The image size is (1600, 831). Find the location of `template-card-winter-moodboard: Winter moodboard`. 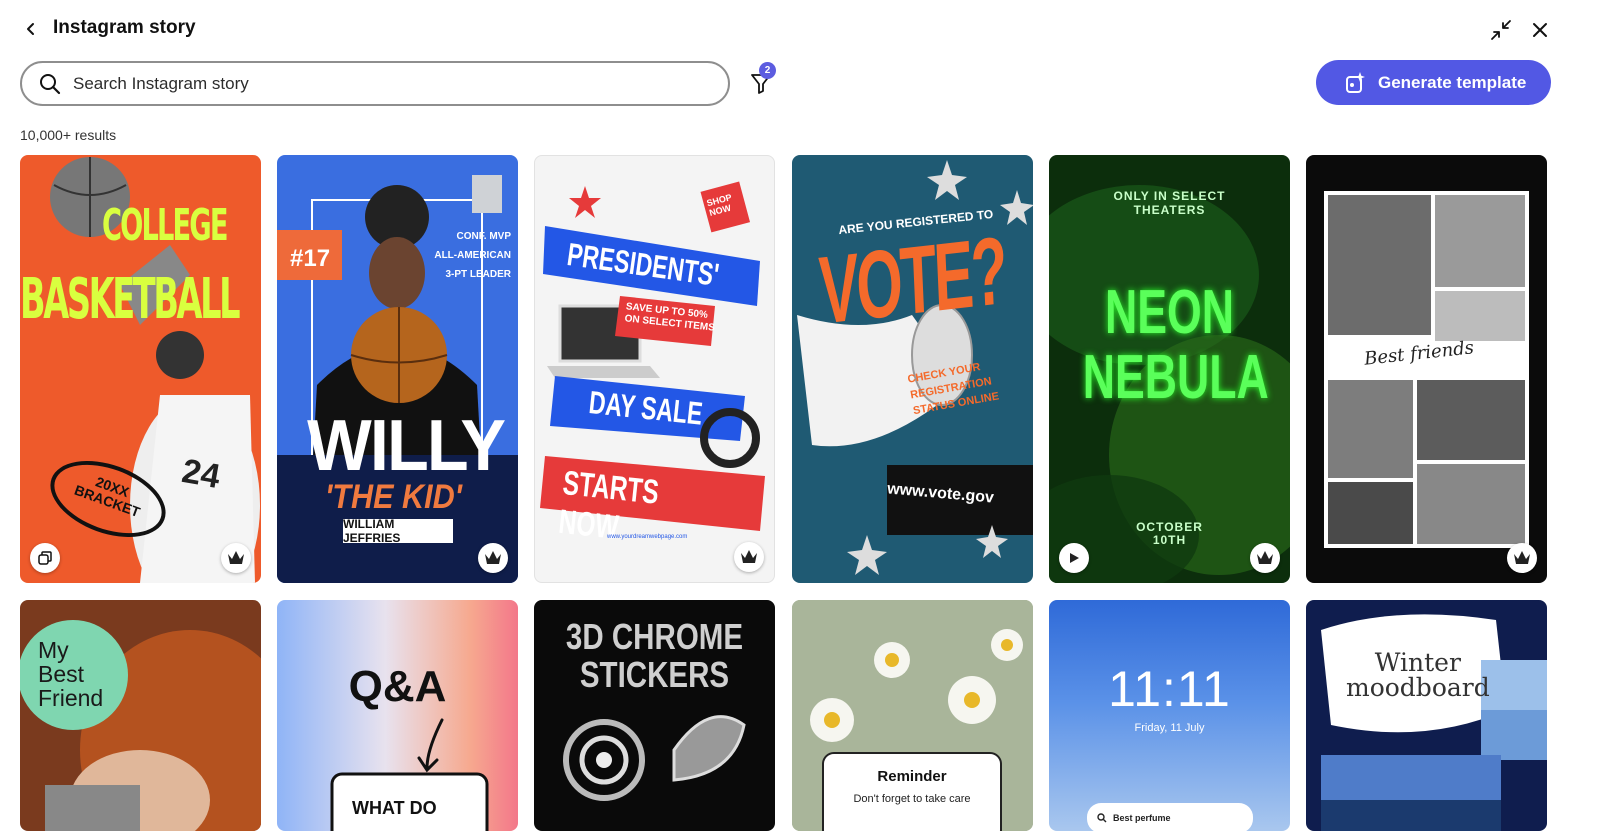

template-card-winter-moodboard: Winter moodboard is located at coordinates (1426, 715).